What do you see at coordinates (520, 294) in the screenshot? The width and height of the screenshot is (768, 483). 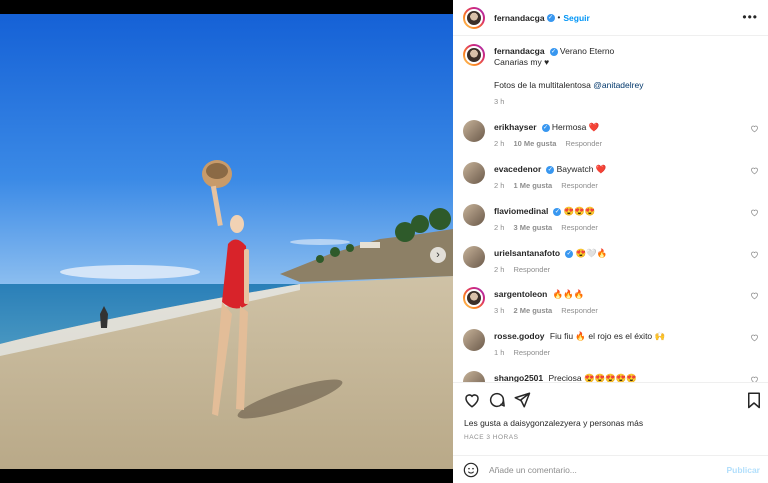 I see `comment-username: sargentoleon` at bounding box center [520, 294].